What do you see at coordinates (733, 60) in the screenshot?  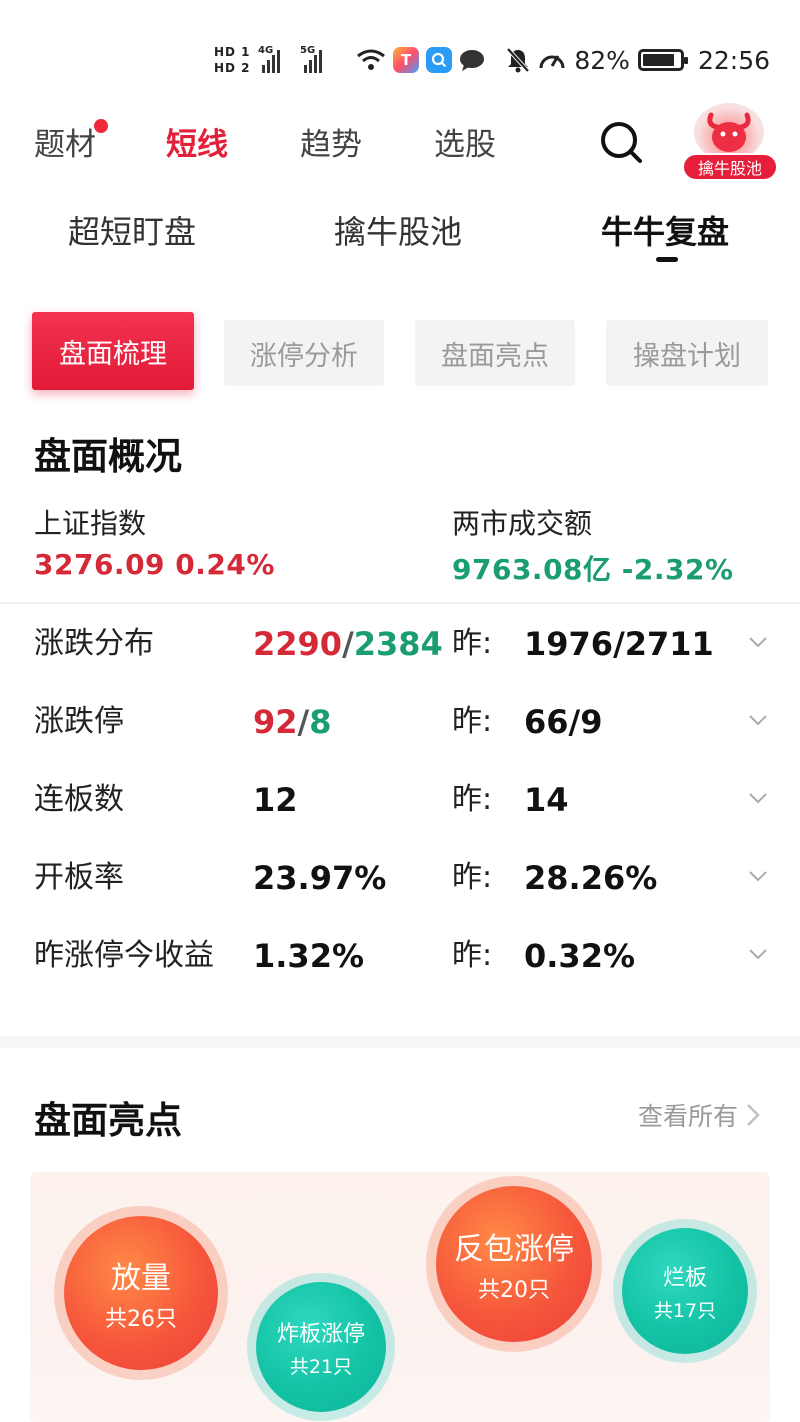 I see `clock: 22:56` at bounding box center [733, 60].